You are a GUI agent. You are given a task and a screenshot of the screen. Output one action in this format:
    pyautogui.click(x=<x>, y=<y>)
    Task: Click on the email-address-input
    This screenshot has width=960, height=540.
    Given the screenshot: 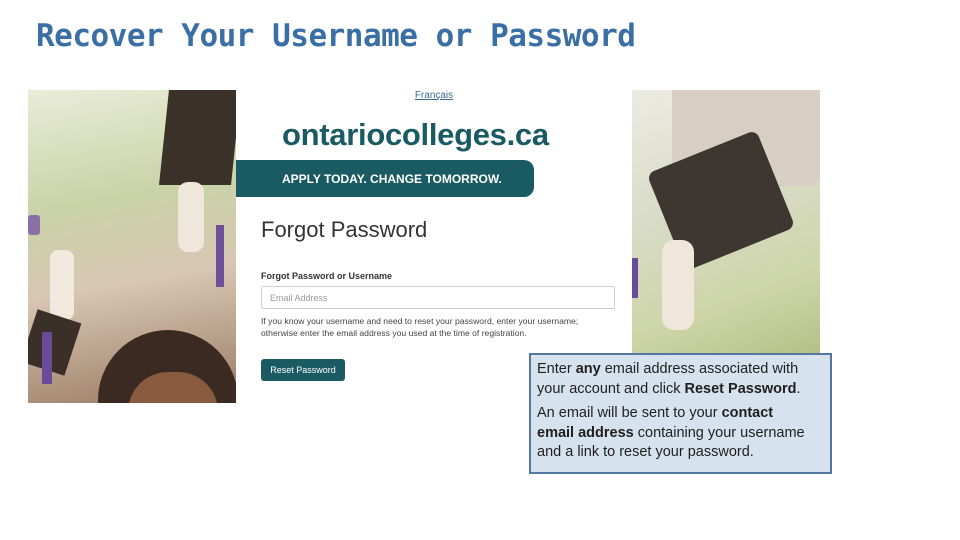 What is the action you would take?
    pyautogui.click(x=438, y=297)
    